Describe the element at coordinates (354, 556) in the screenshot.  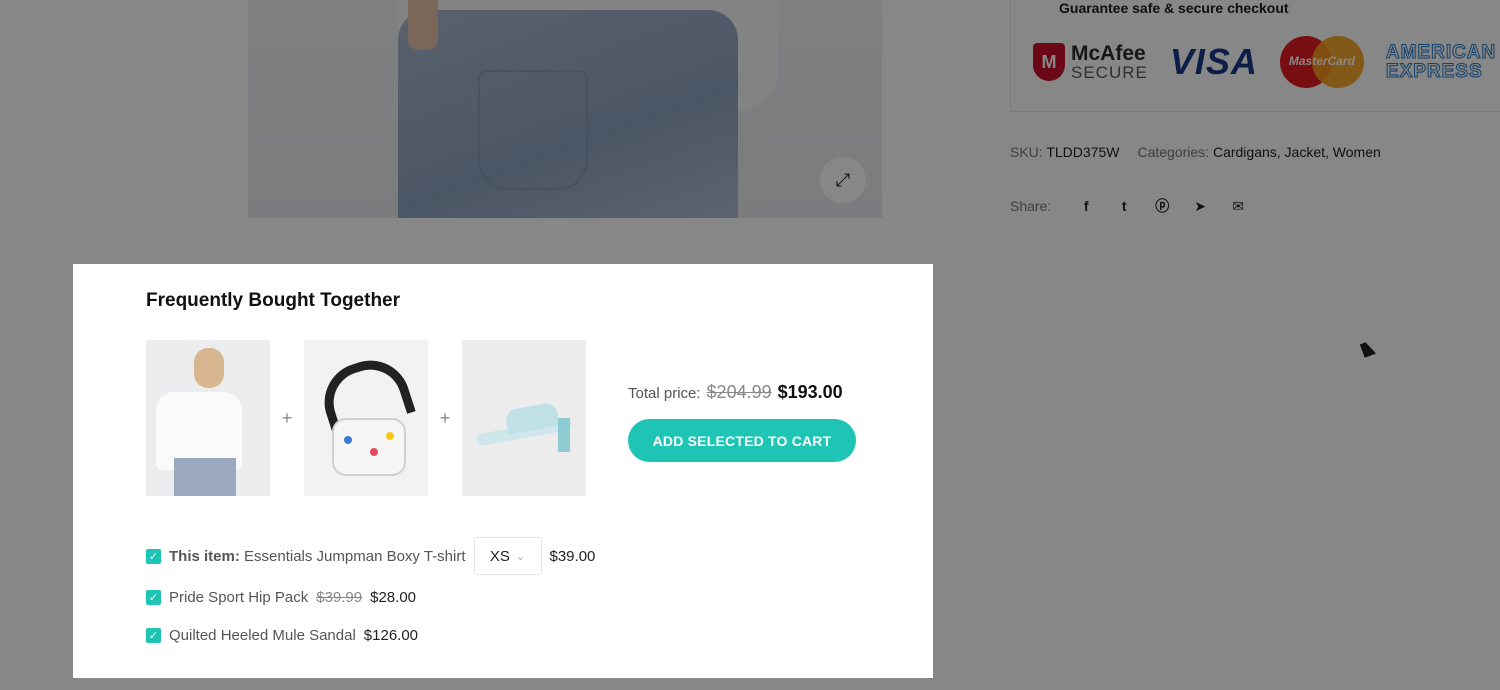
I see `item-name: Essentials Jumpman Boxy T-shirt` at that location.